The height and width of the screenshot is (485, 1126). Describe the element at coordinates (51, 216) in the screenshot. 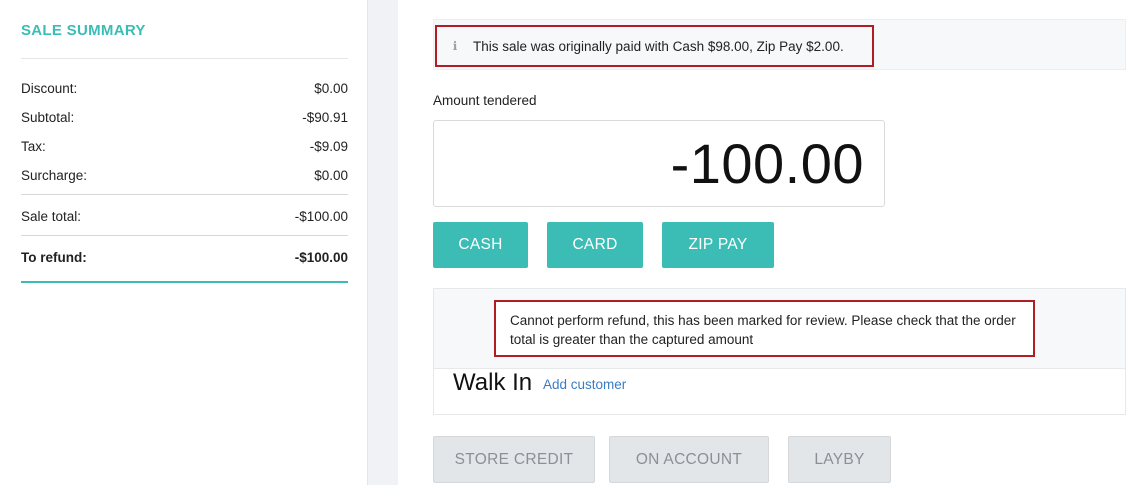

I see `summary-row-label: Sale total:` at that location.